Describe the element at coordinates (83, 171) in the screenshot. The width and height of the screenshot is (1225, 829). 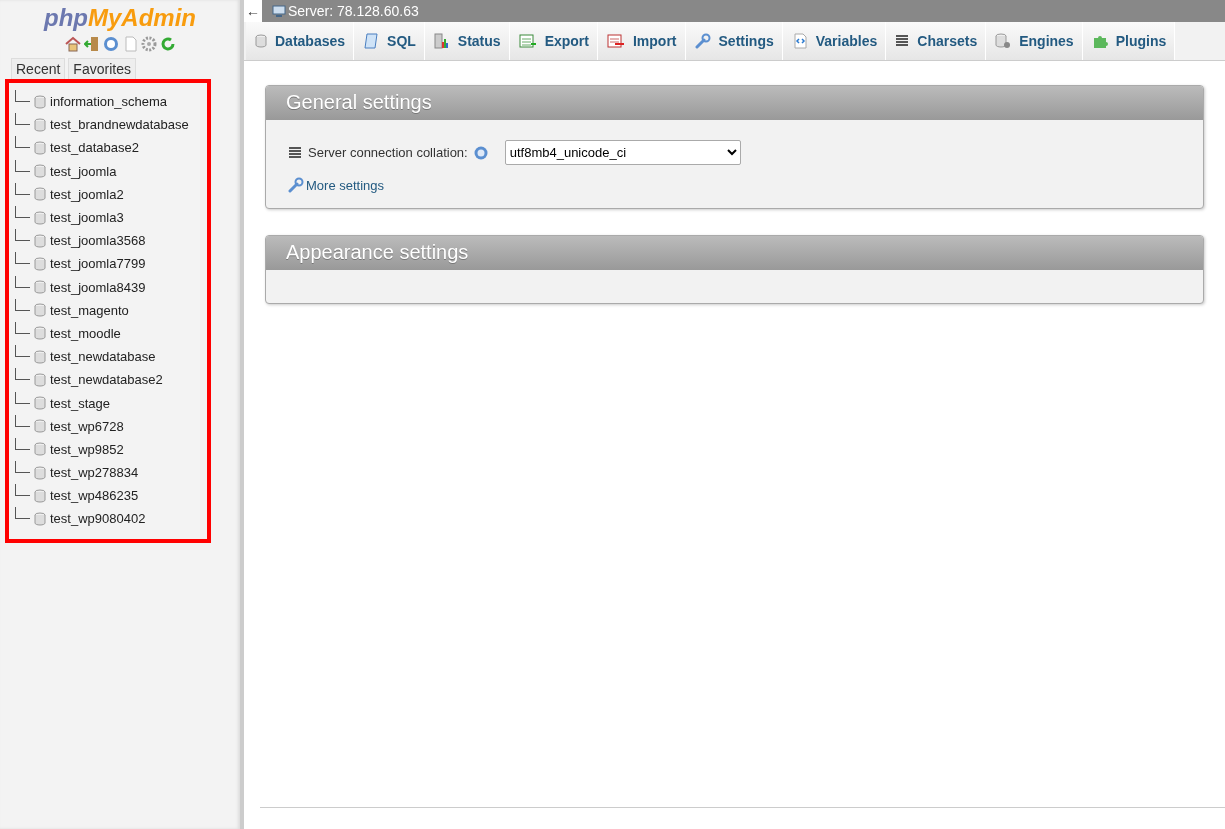
I see `database-link: test_joomla` at that location.